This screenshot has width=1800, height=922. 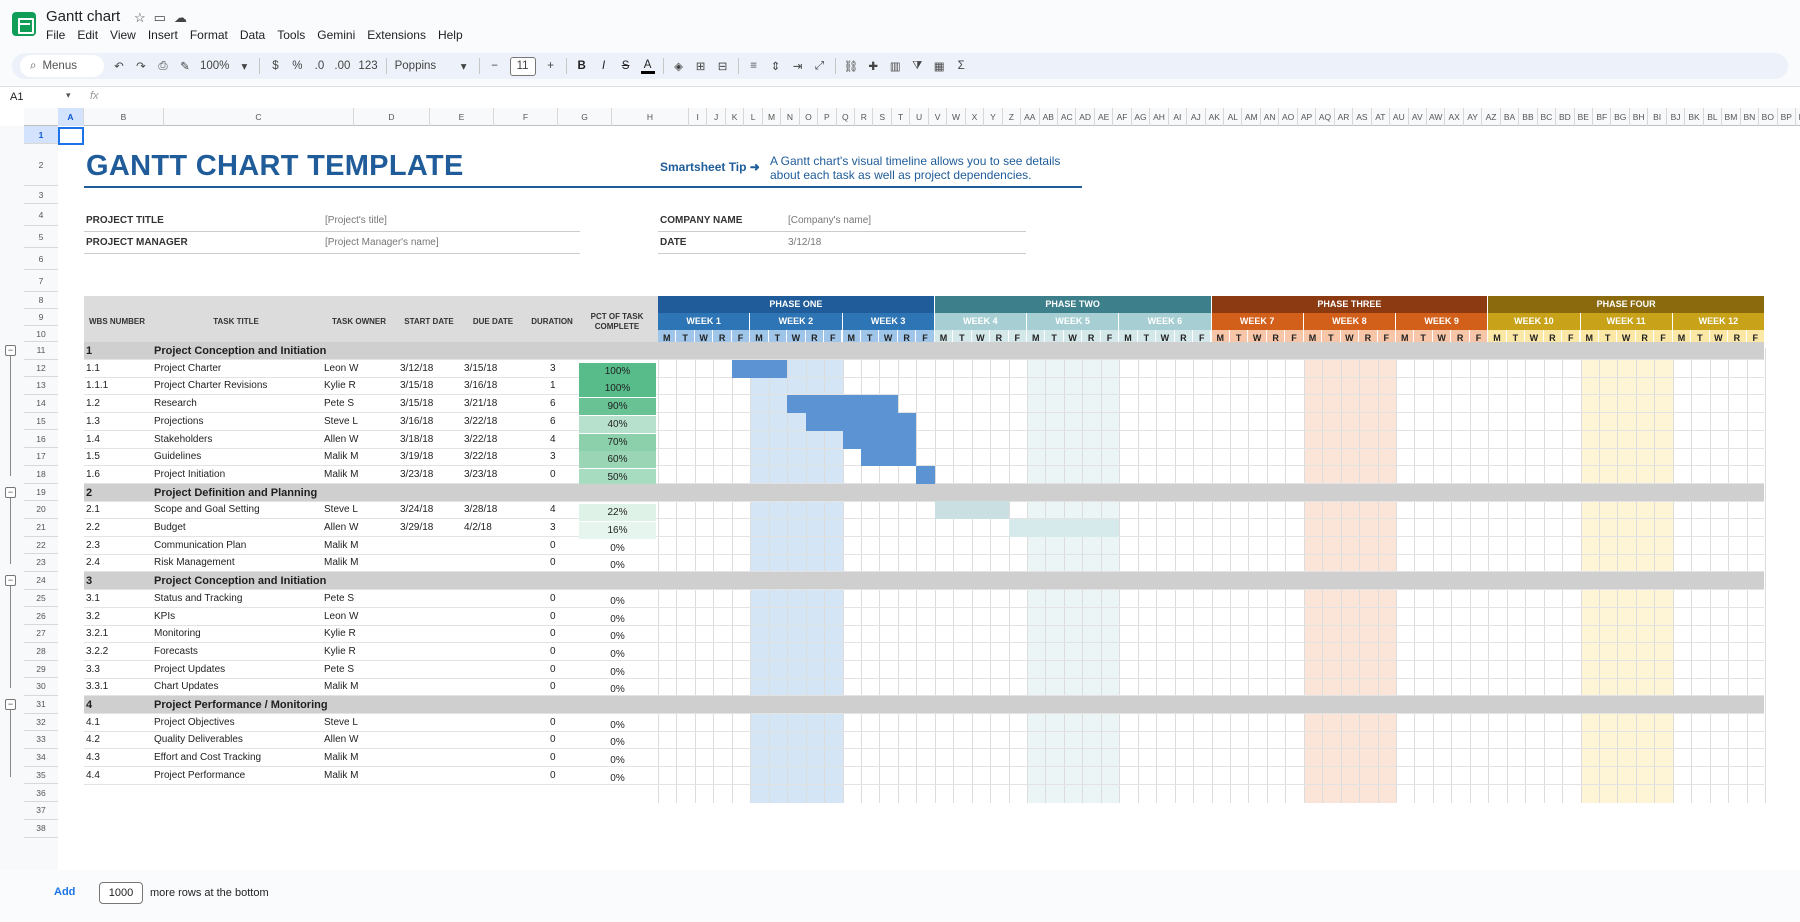 I want to click on number-format-button: 123, so click(x=367, y=66).